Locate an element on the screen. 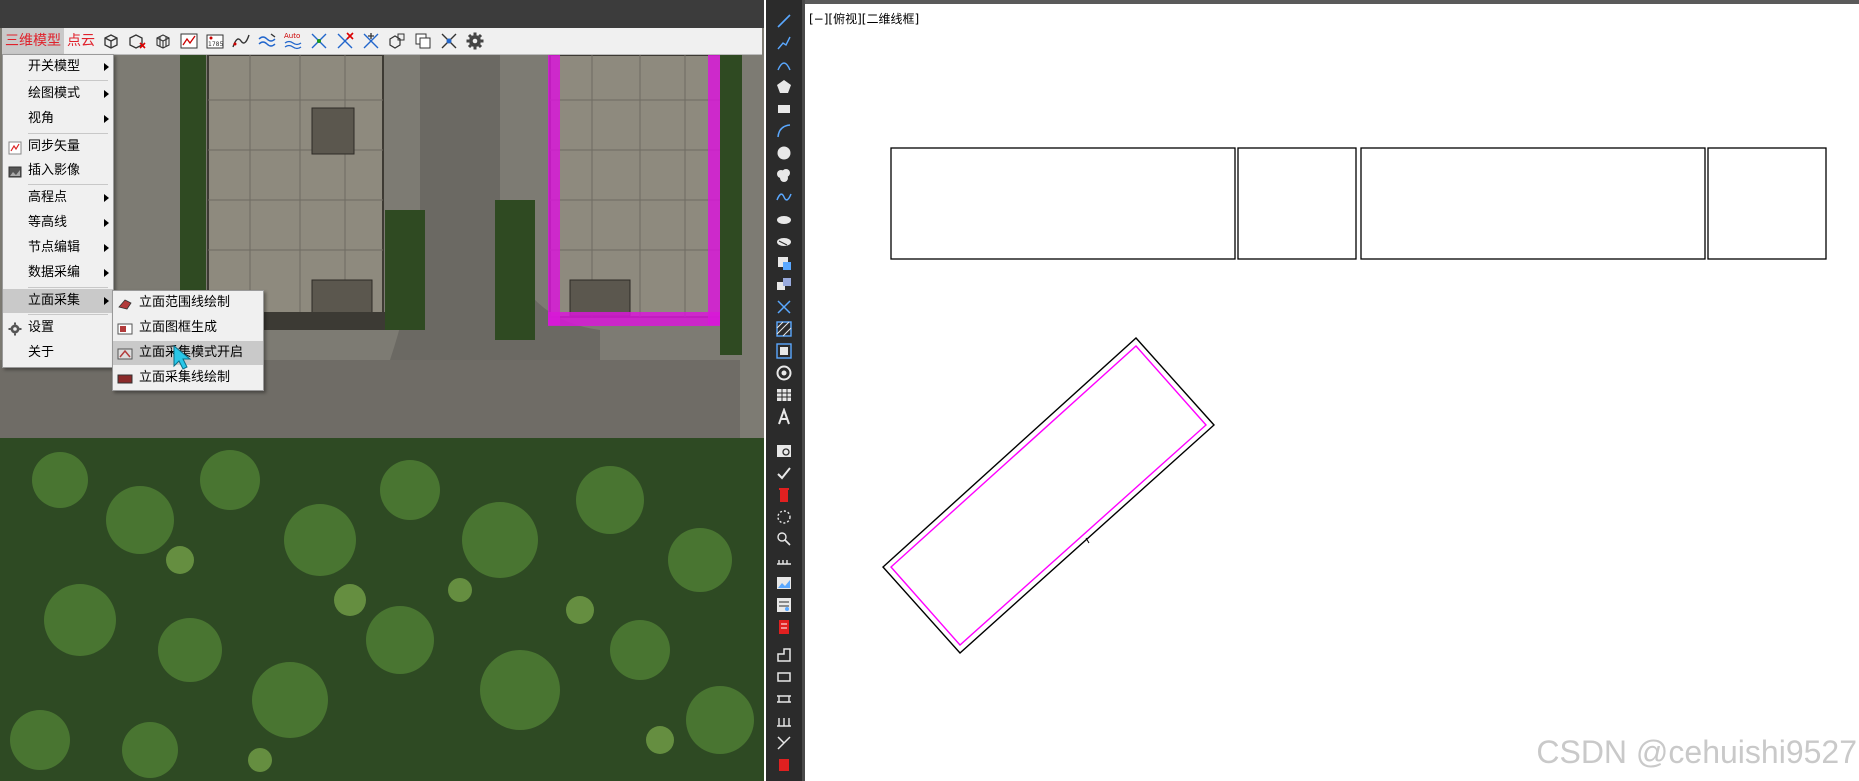  cursor-pointer-icon is located at coordinates (182, 357).